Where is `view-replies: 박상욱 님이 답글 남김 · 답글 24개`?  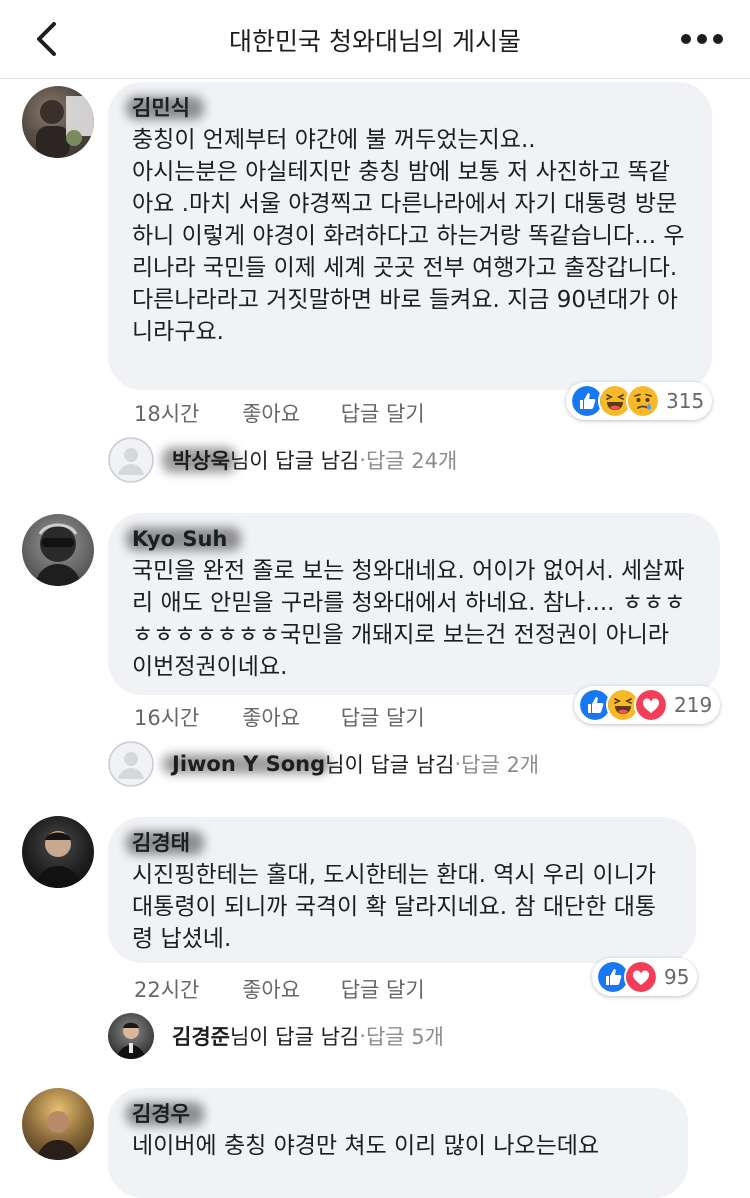
view-replies: 박상욱 님이 답글 남김 · 답글 24개 is located at coordinates (282, 460).